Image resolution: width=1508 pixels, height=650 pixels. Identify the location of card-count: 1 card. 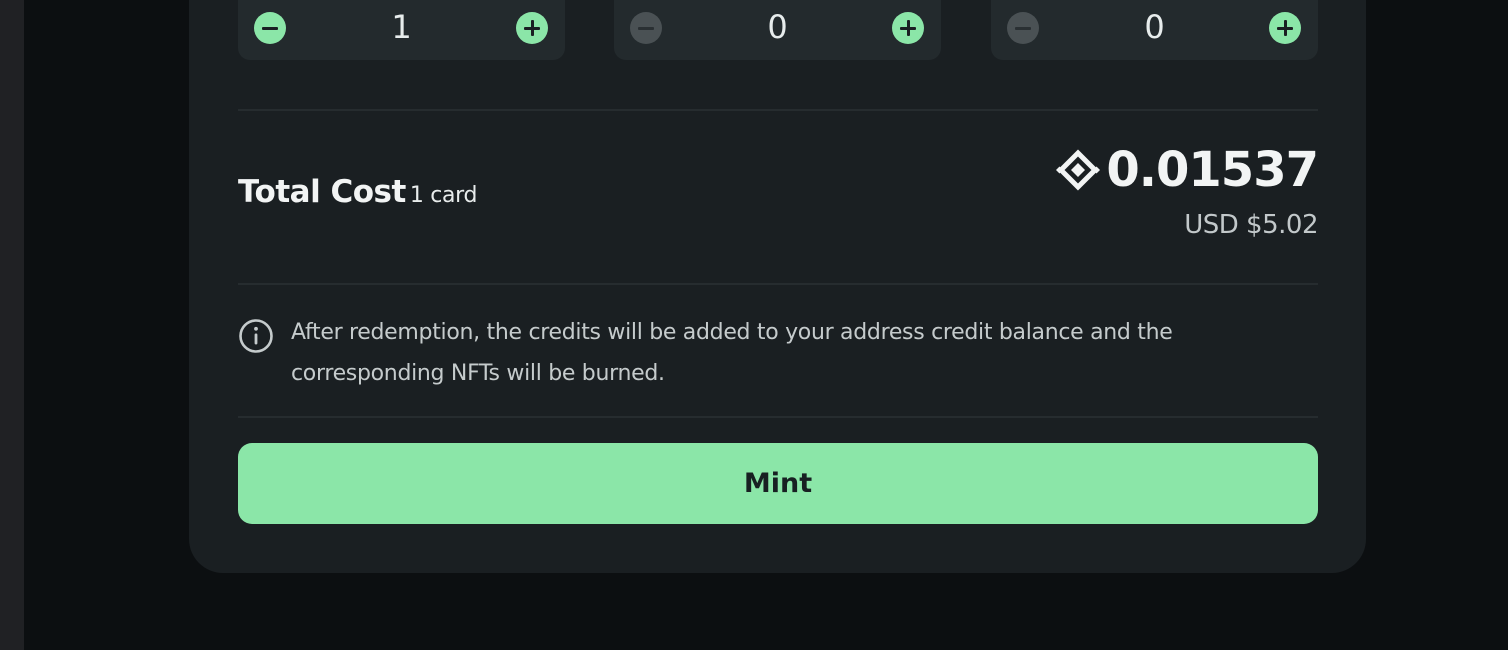
(443, 195).